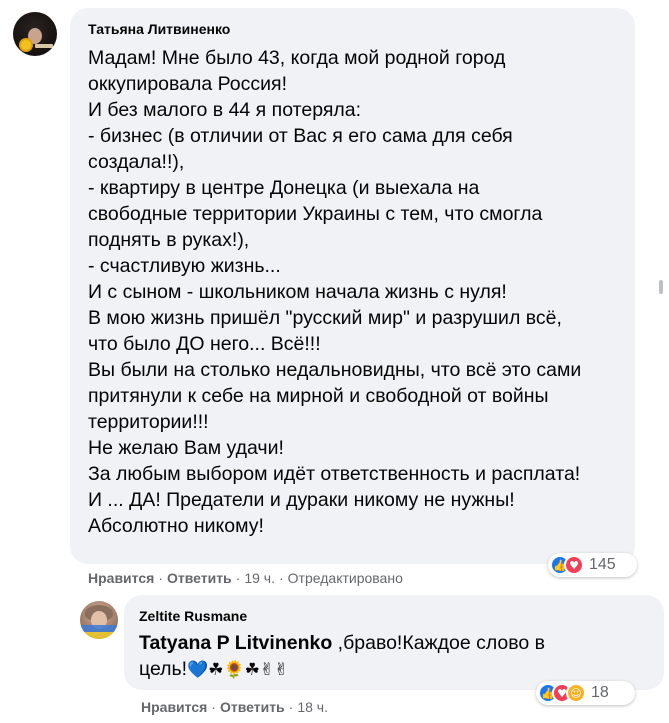  Describe the element at coordinates (602, 564) in the screenshot. I see `reaction-count: 145` at that location.